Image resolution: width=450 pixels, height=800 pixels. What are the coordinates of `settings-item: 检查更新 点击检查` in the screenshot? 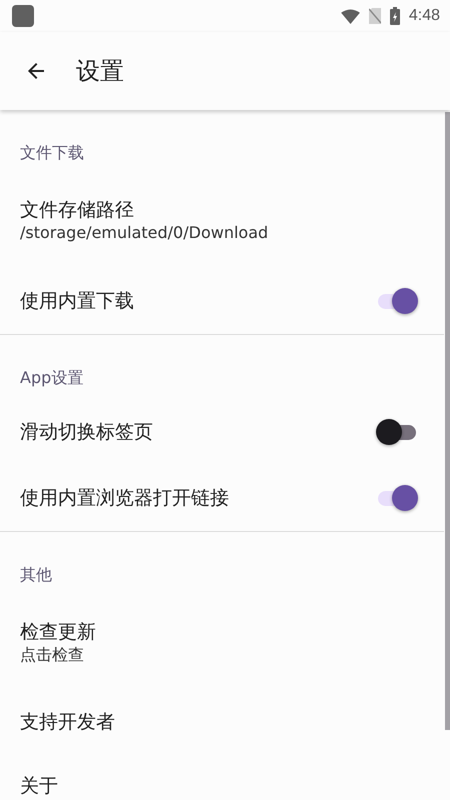 It's located at (222, 643).